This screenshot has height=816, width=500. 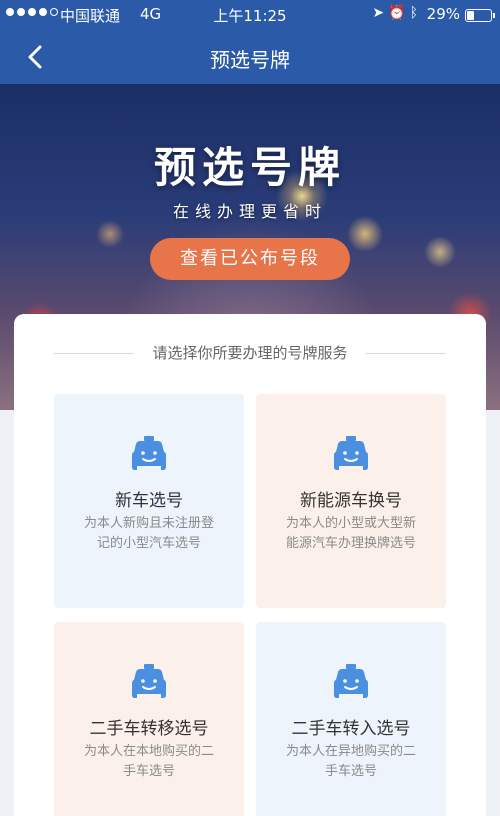 I want to click on service-tile-new-car: 新车选号 为本人新购且未注册登记的小型汽车选号, so click(x=149, y=501).